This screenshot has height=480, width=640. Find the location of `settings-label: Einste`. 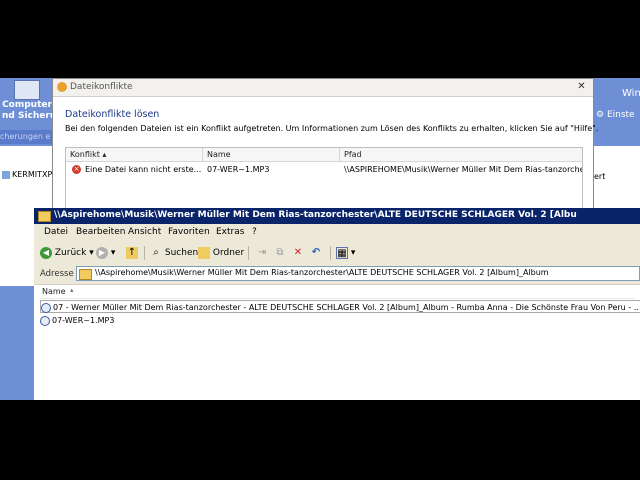

settings-label: Einste is located at coordinates (620, 115).